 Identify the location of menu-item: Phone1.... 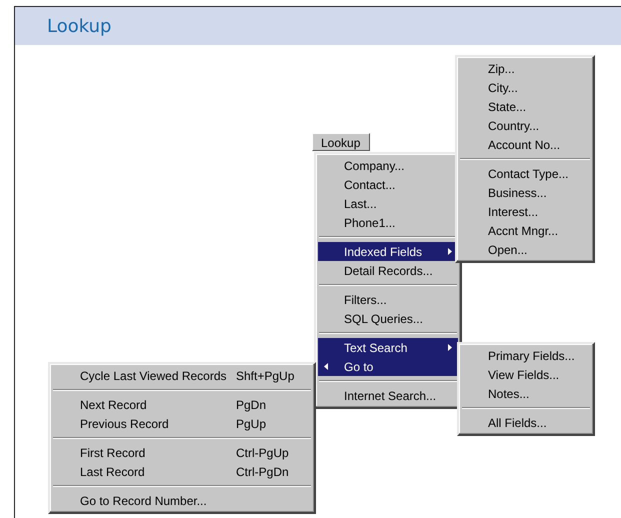
(388, 222).